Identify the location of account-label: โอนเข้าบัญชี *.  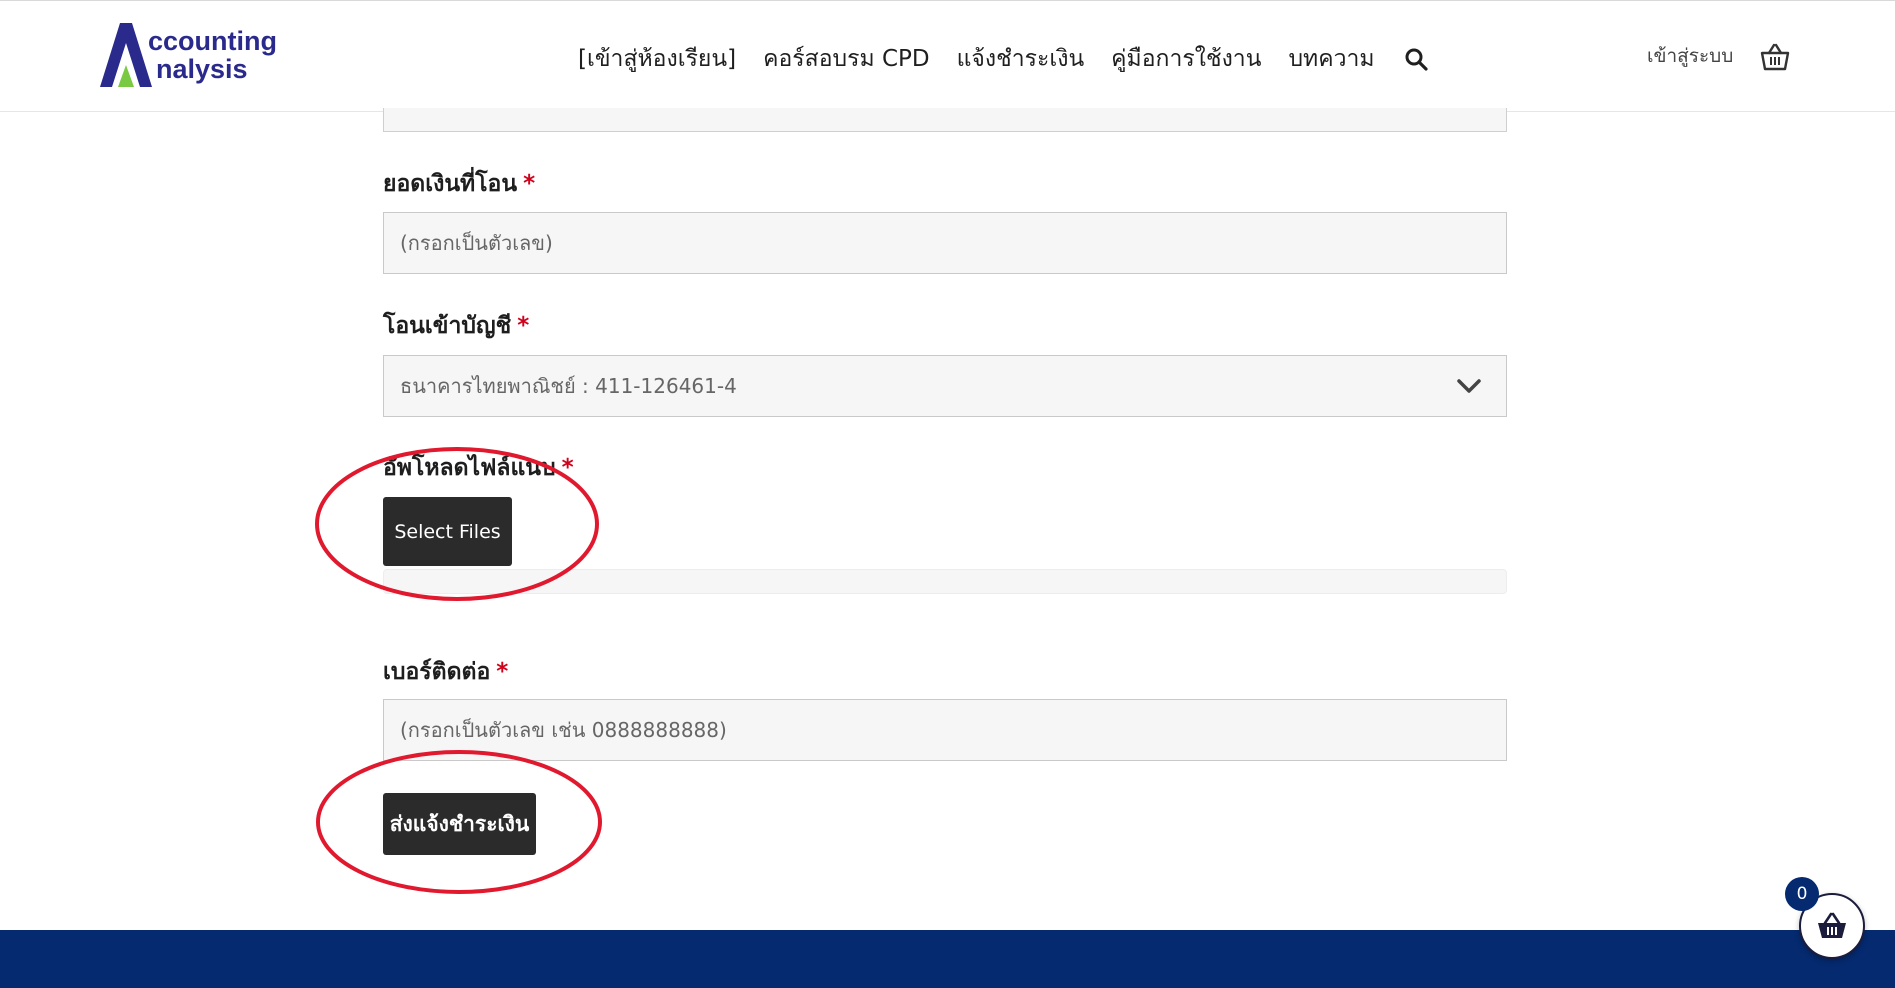
(456, 326).